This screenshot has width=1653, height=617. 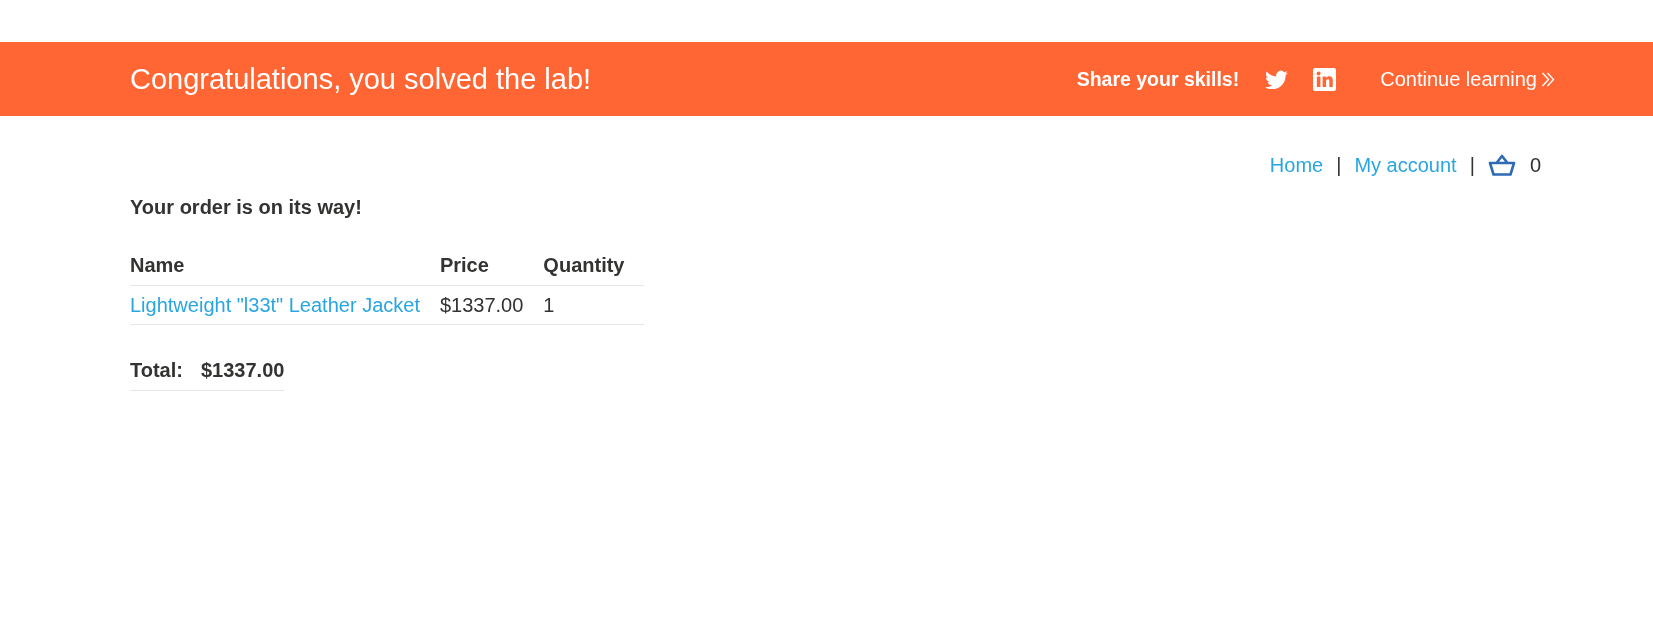 I want to click on continue-learning-link: Continue learning, so click(x=1467, y=79).